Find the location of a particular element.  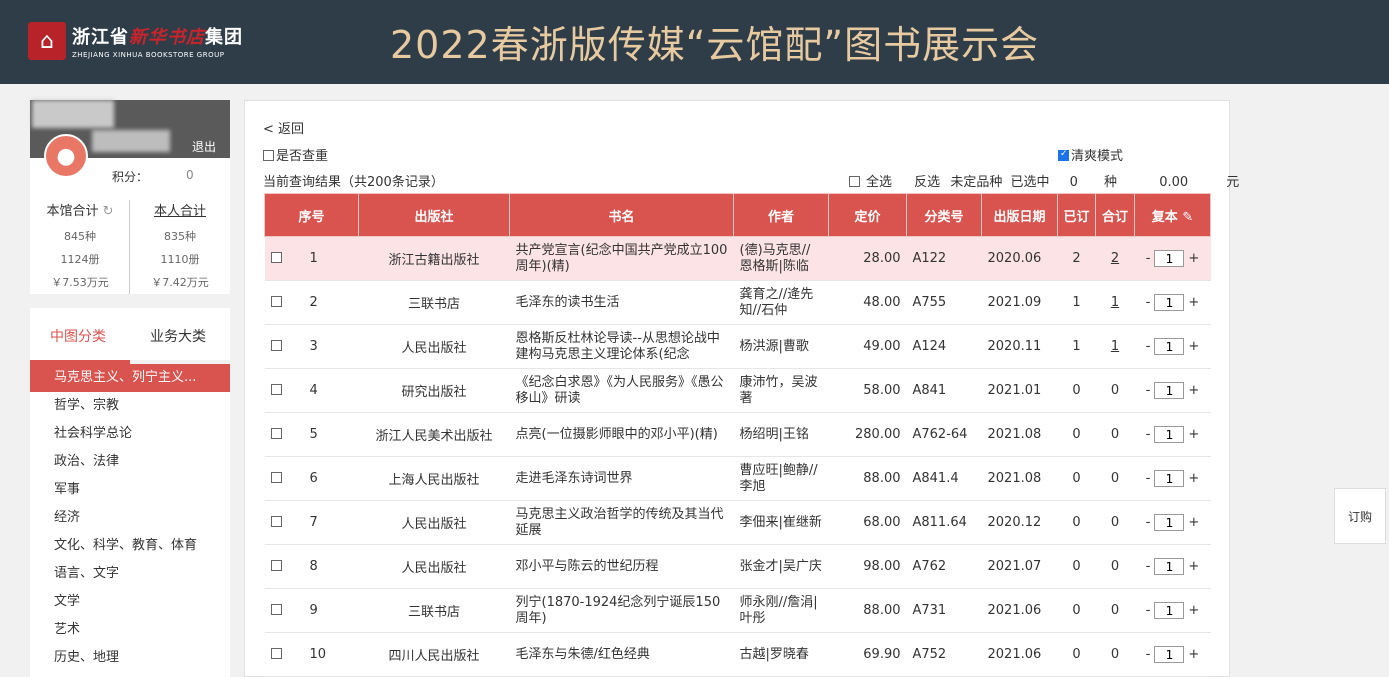

category-item: 哲学、宗教 is located at coordinates (130, 406).